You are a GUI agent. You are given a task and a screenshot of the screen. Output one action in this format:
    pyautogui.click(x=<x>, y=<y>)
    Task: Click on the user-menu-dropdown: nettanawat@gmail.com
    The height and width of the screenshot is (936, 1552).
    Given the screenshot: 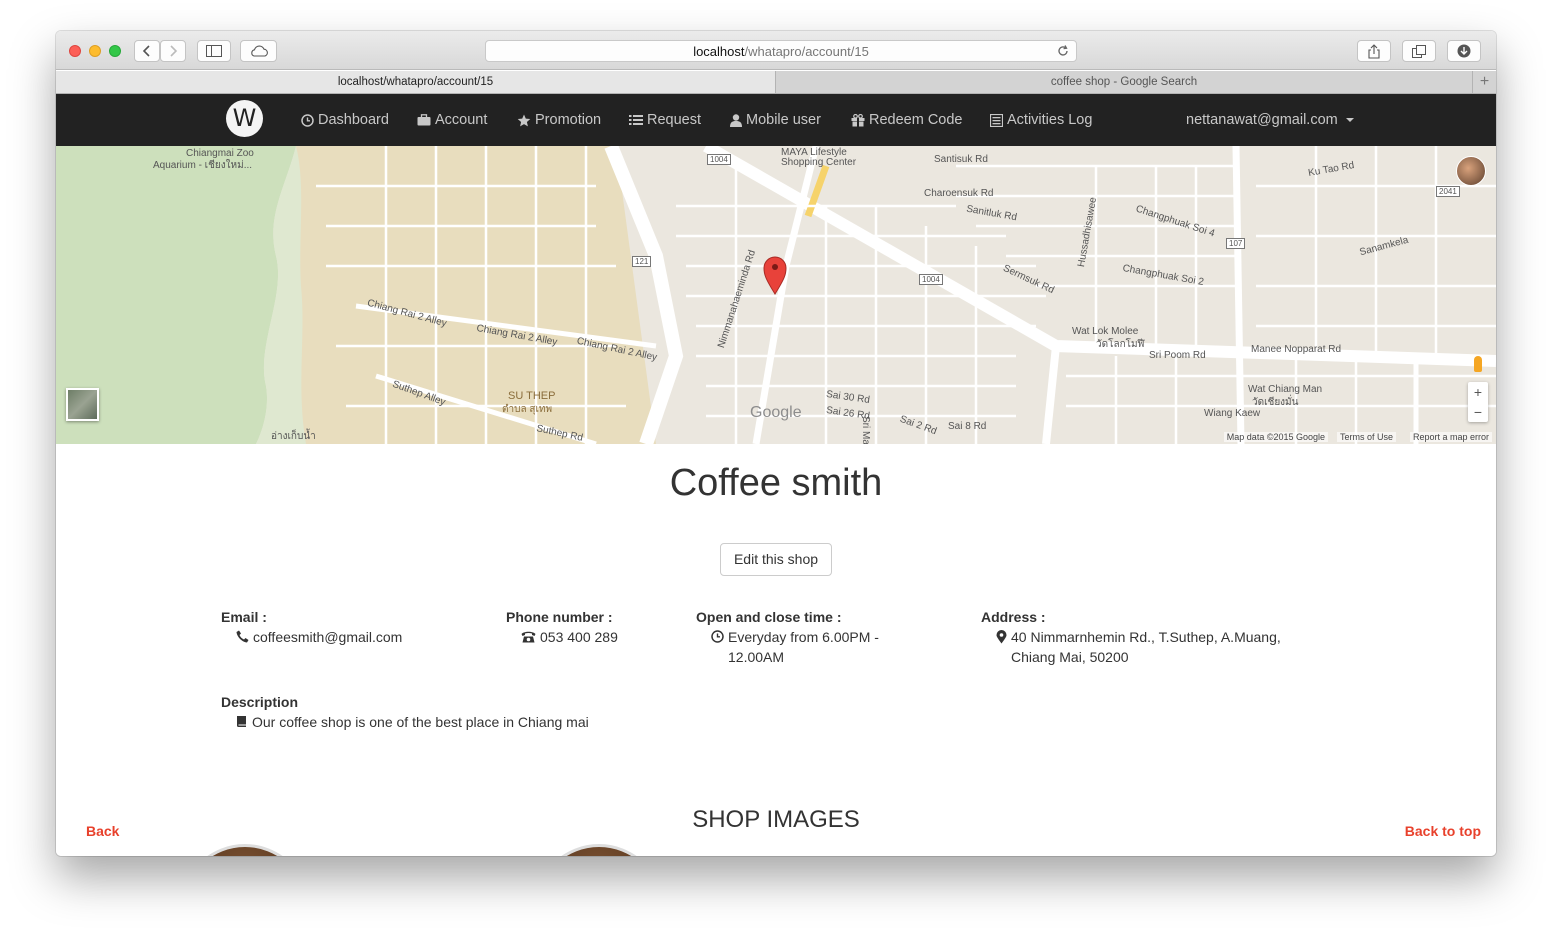 What is the action you would take?
    pyautogui.click(x=1270, y=120)
    